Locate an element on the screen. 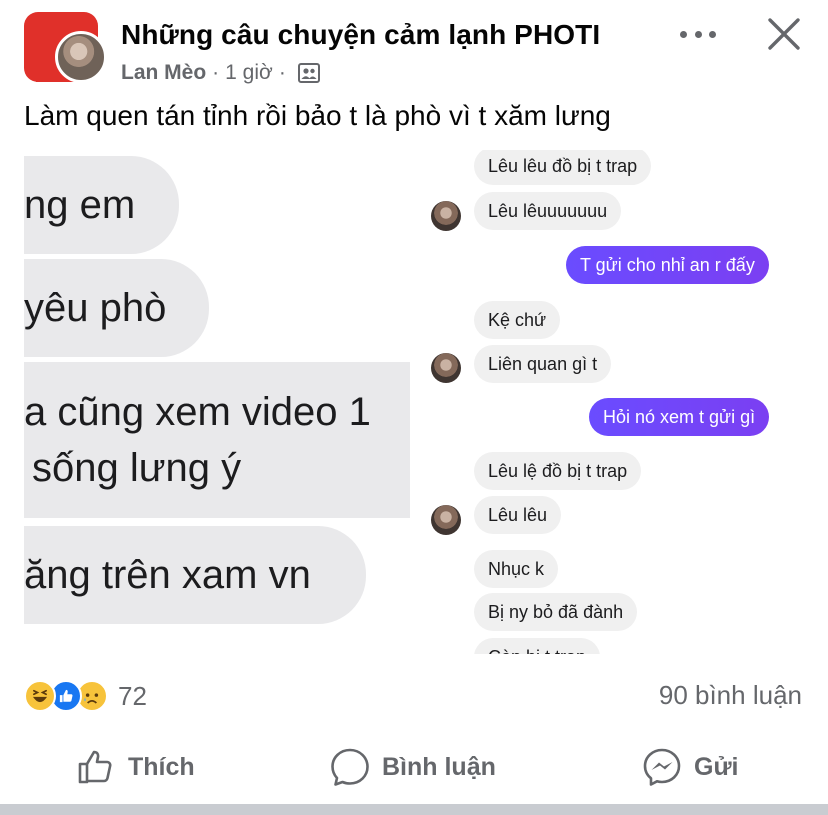  zoomed-message-bubble: a cũng xem video 1 sống lưng ý is located at coordinates (217, 440).